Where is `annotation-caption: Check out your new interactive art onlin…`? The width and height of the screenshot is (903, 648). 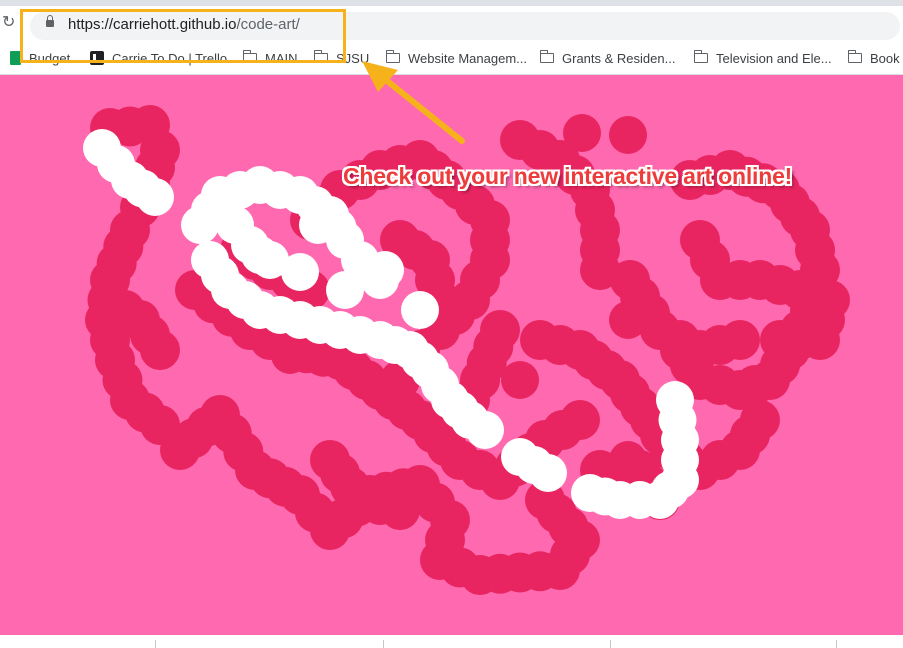 annotation-caption: Check out your new interactive art onlin… is located at coordinates (568, 176).